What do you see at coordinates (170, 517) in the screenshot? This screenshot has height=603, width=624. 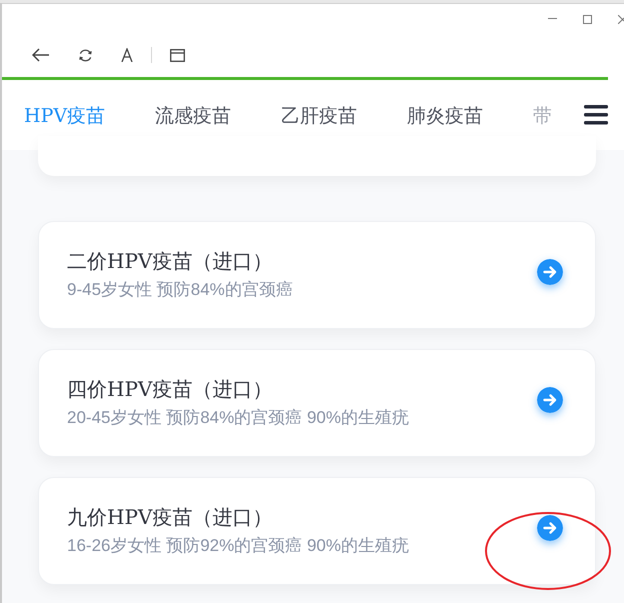 I see `vaccine-title: 九价HPV疫苗（进口）` at bounding box center [170, 517].